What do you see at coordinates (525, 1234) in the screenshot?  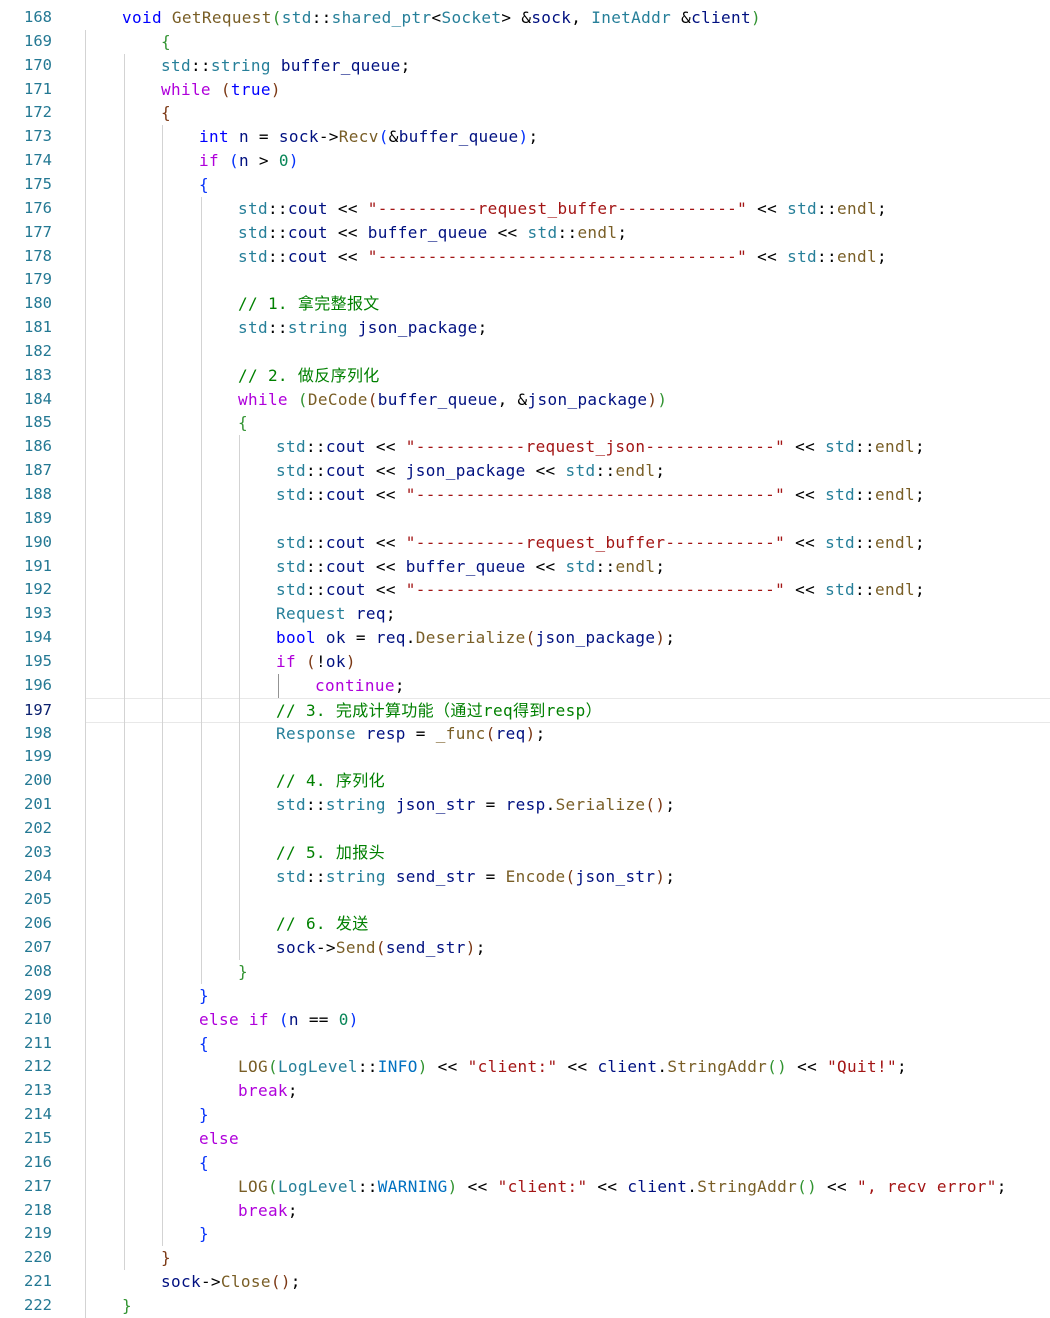 I see `code-line: 219}` at bounding box center [525, 1234].